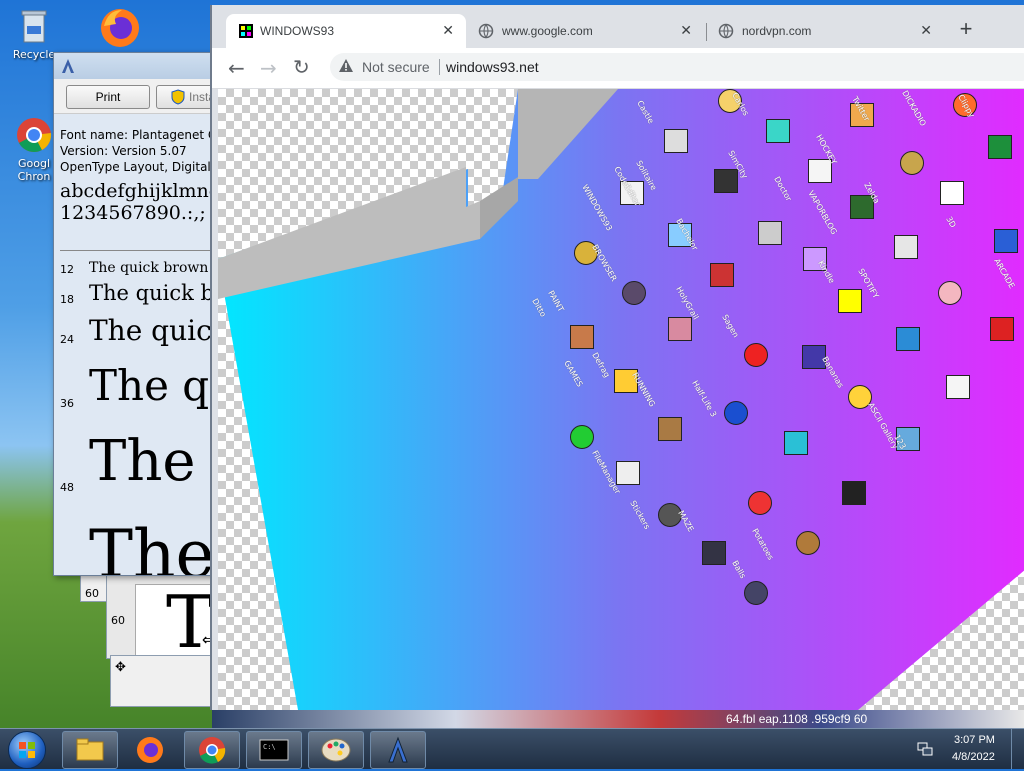 The image size is (1024, 771). I want to click on tab-divider, so click(706, 32).